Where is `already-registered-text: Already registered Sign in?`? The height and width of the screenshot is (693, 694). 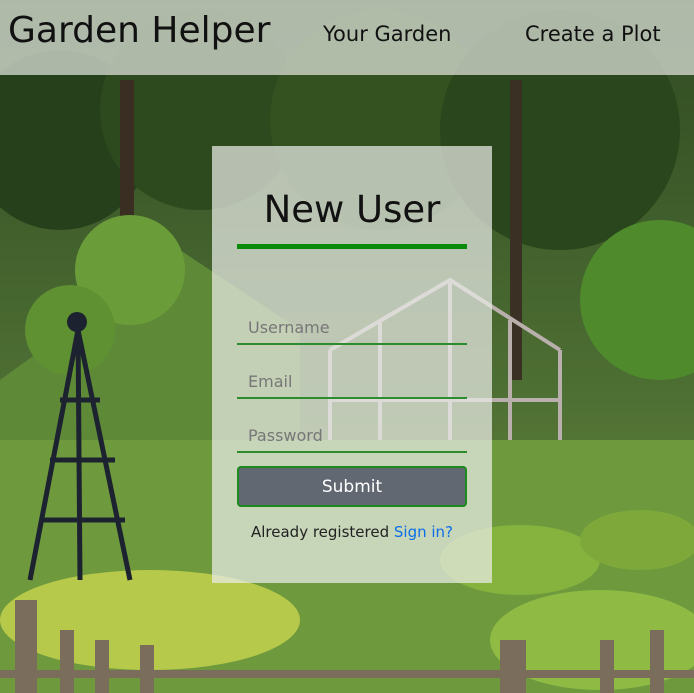 already-registered-text: Already registered Sign in? is located at coordinates (352, 532).